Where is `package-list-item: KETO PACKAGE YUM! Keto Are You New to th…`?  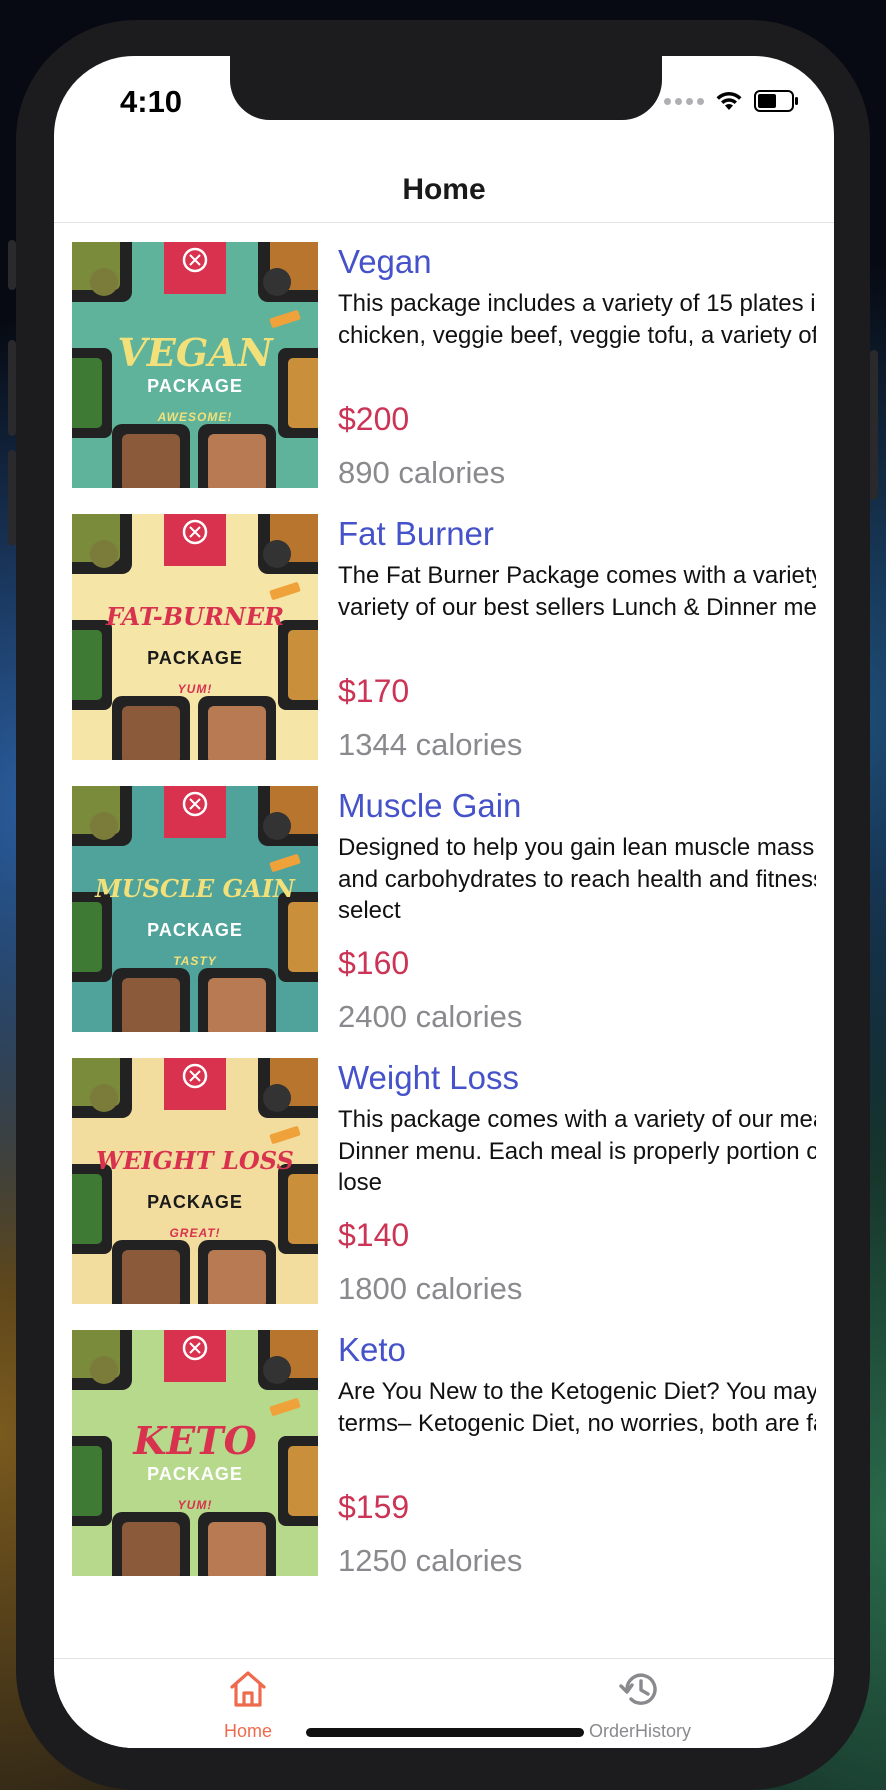 package-list-item: KETO PACKAGE YUM! Keto Are You New to th… is located at coordinates (453, 1454).